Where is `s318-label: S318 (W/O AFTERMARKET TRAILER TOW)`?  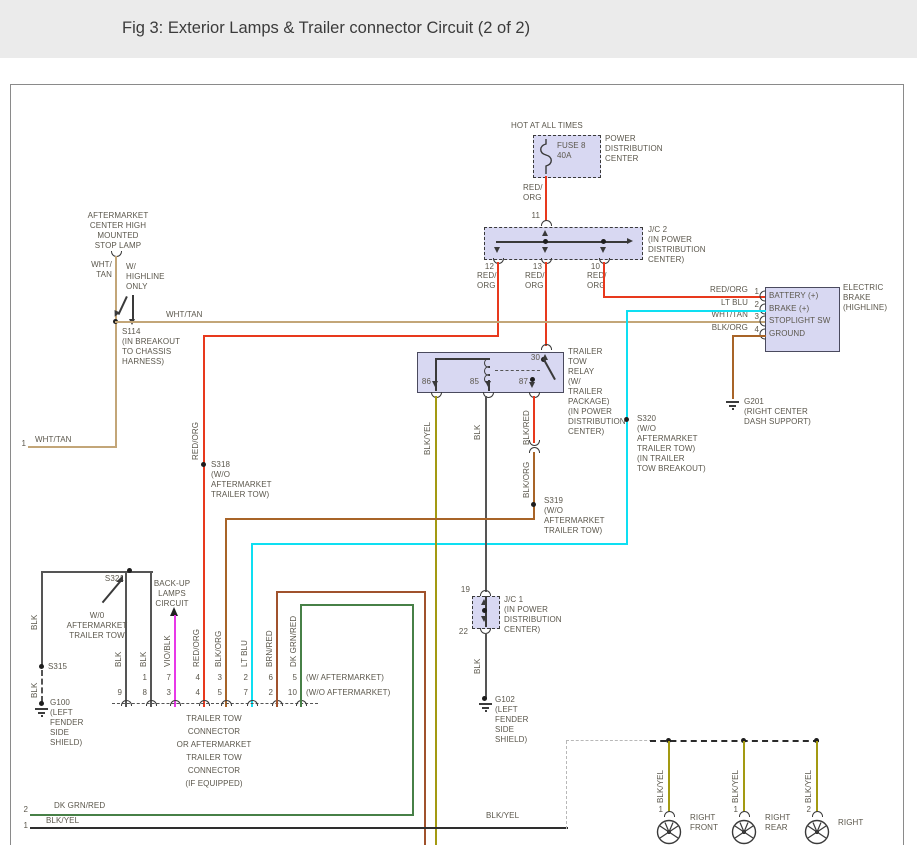 s318-label: S318 (W/O AFTERMARKET TRAILER TOW) is located at coordinates (241, 479).